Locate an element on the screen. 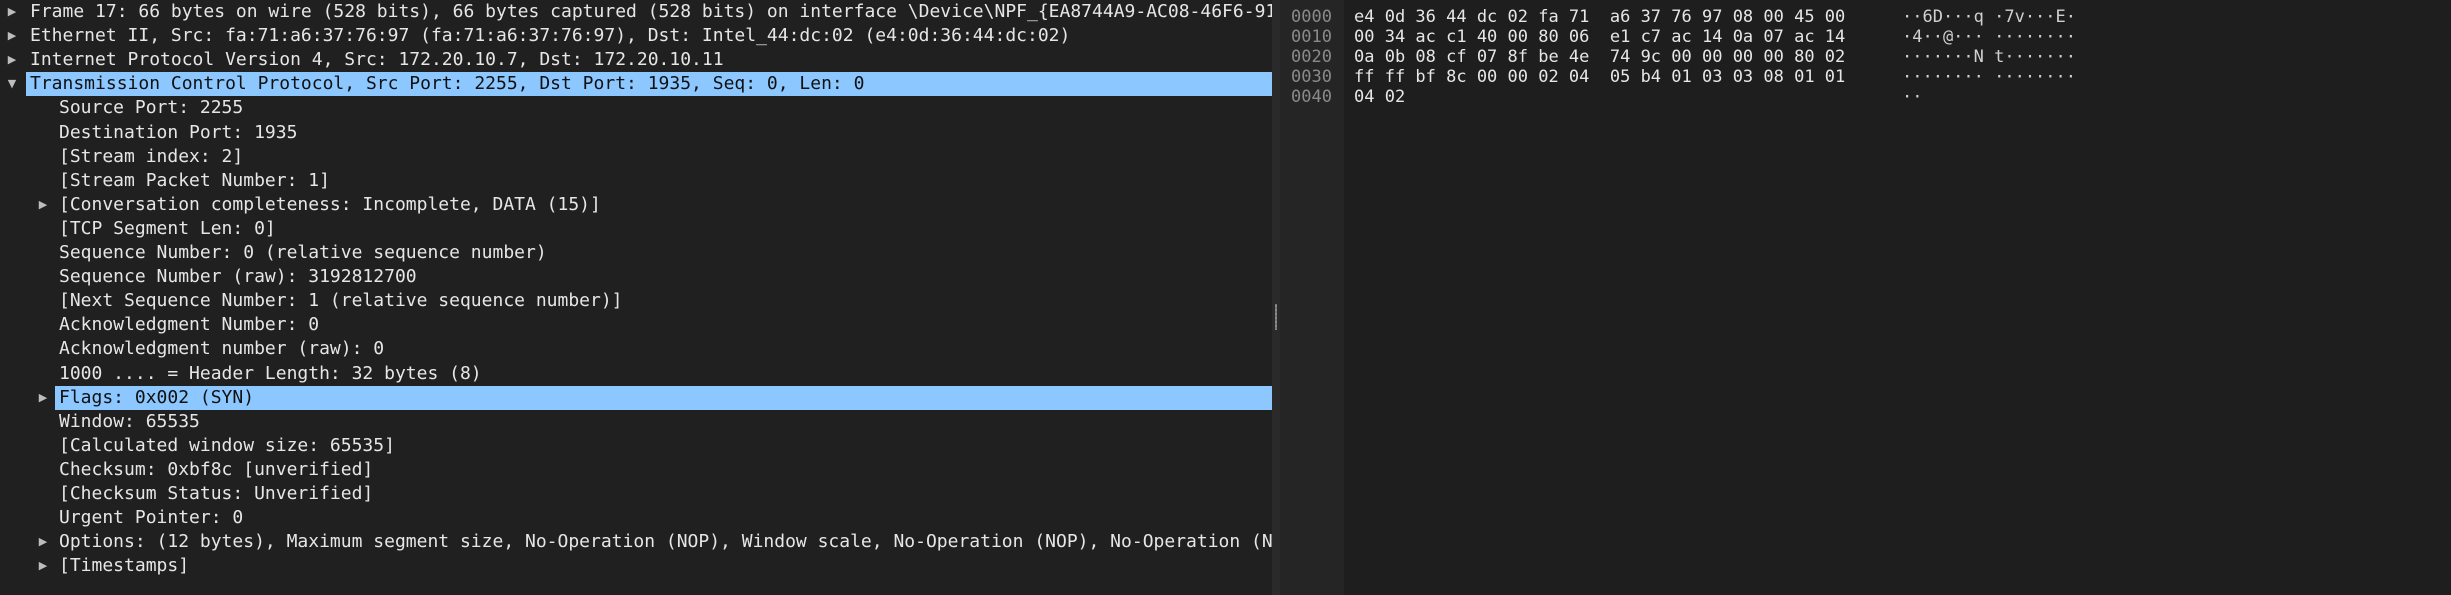 Image resolution: width=2451 pixels, height=595 pixels. bytes-offset: 0030 is located at coordinates (1311, 77).